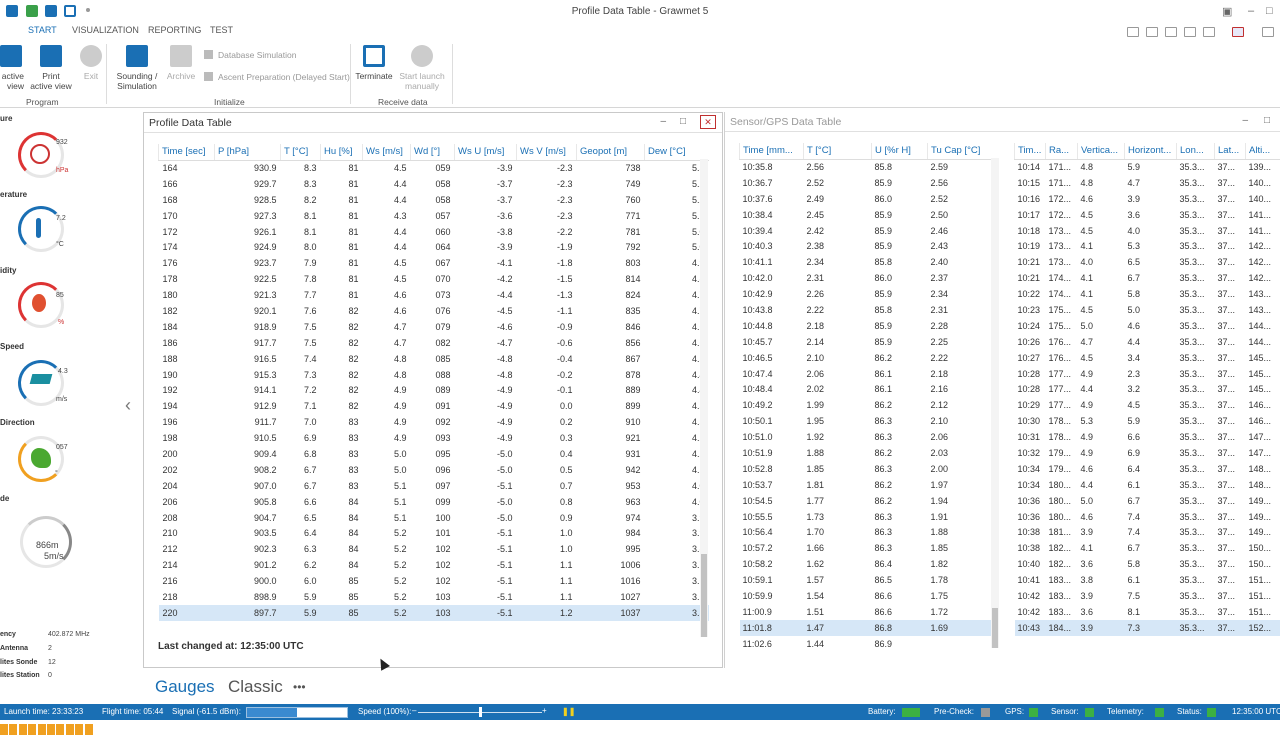 The width and height of the screenshot is (1280, 735). Describe the element at coordinates (434, 295) in the screenshot. I see `profile-table-row: 180921.37.7814.6073-4.4-1.38244.7` at that location.